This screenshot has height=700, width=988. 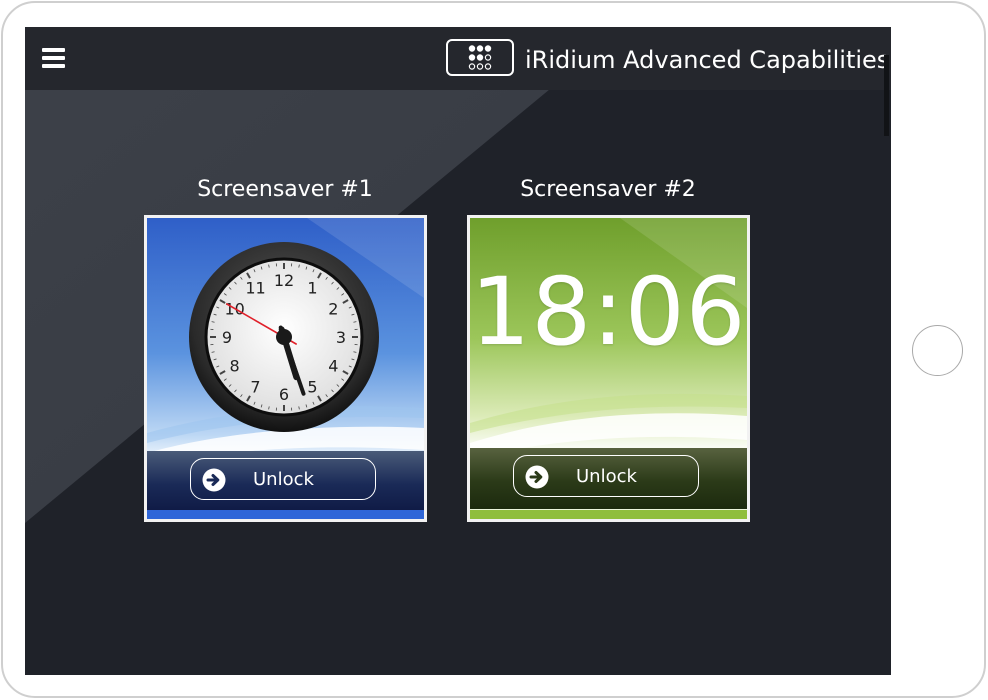 What do you see at coordinates (284, 337) in the screenshot?
I see `analog-clock-face: 121234567891011` at bounding box center [284, 337].